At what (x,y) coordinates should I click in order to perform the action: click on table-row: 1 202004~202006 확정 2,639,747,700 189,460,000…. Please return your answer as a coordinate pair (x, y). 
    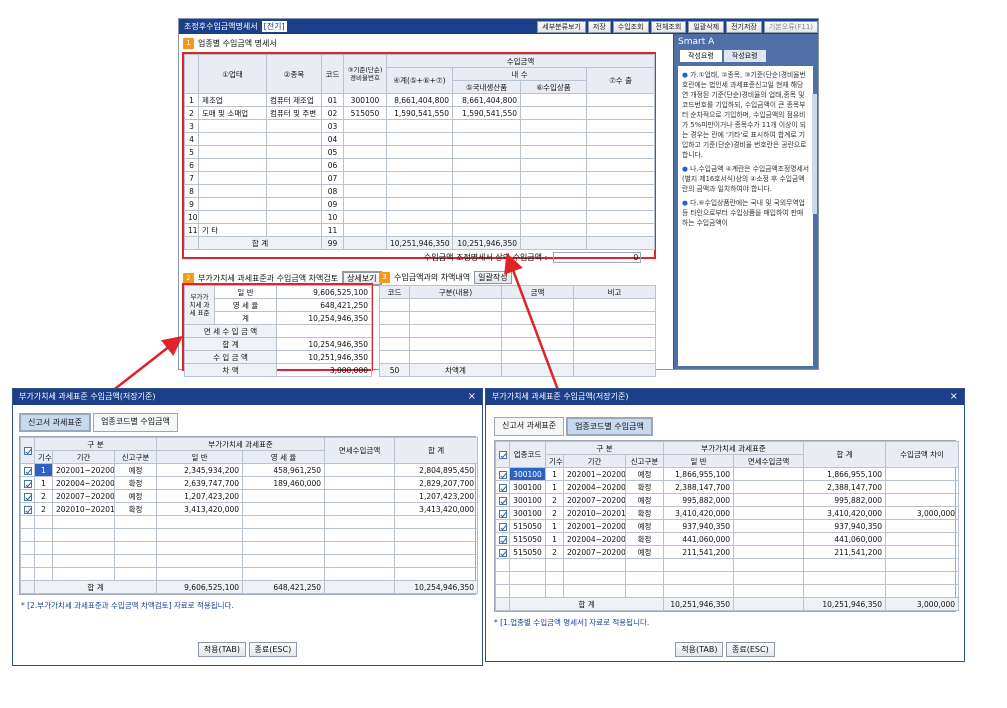
    Looking at the image, I should click on (249, 483).